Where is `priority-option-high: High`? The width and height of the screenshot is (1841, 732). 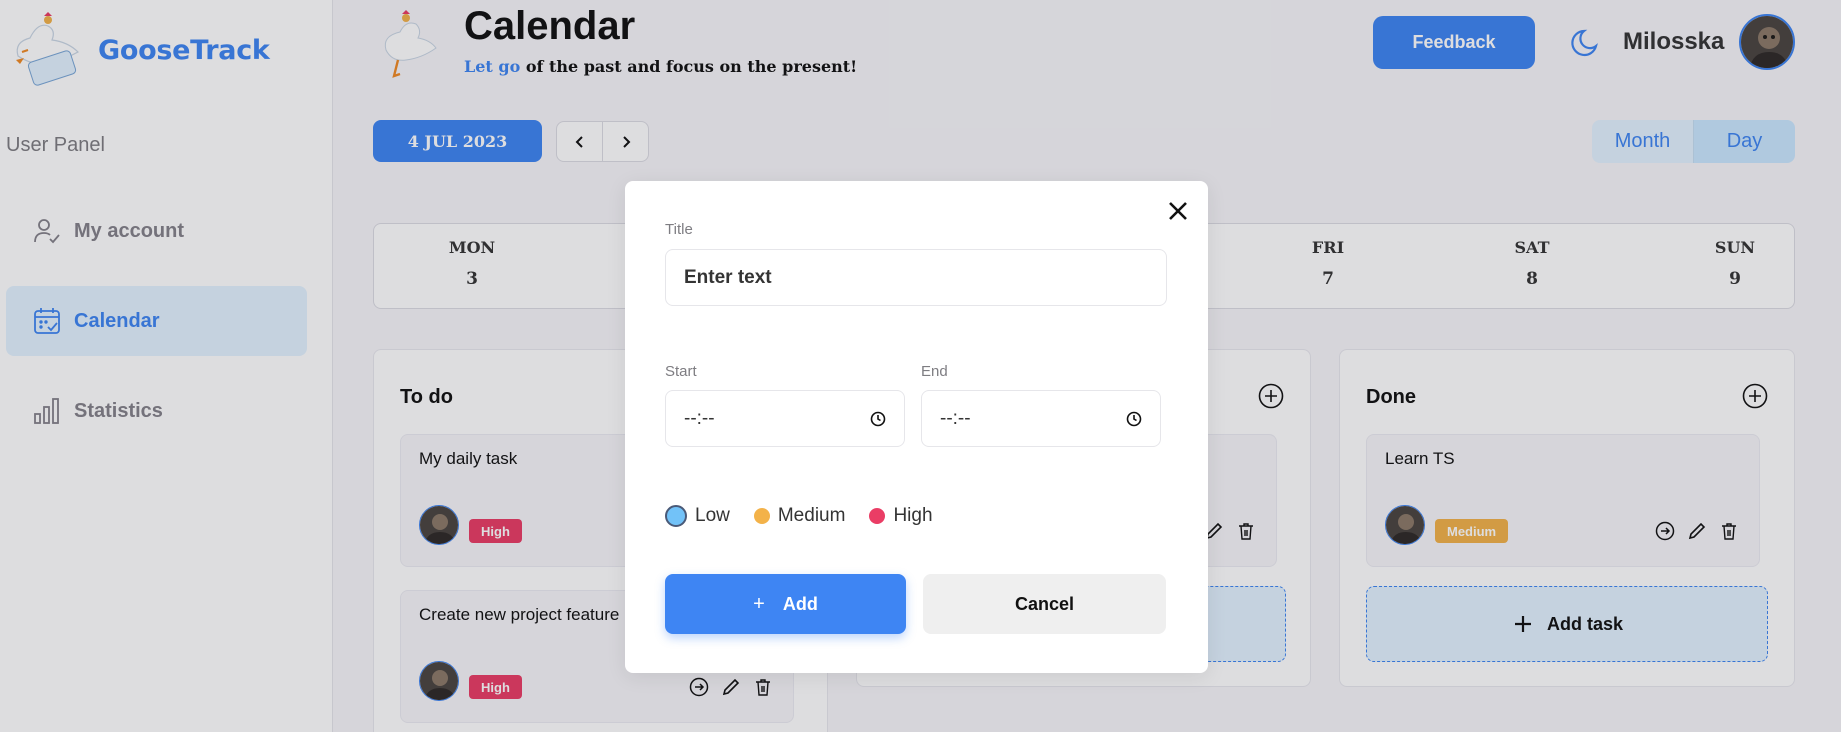 priority-option-high: High is located at coordinates (901, 516).